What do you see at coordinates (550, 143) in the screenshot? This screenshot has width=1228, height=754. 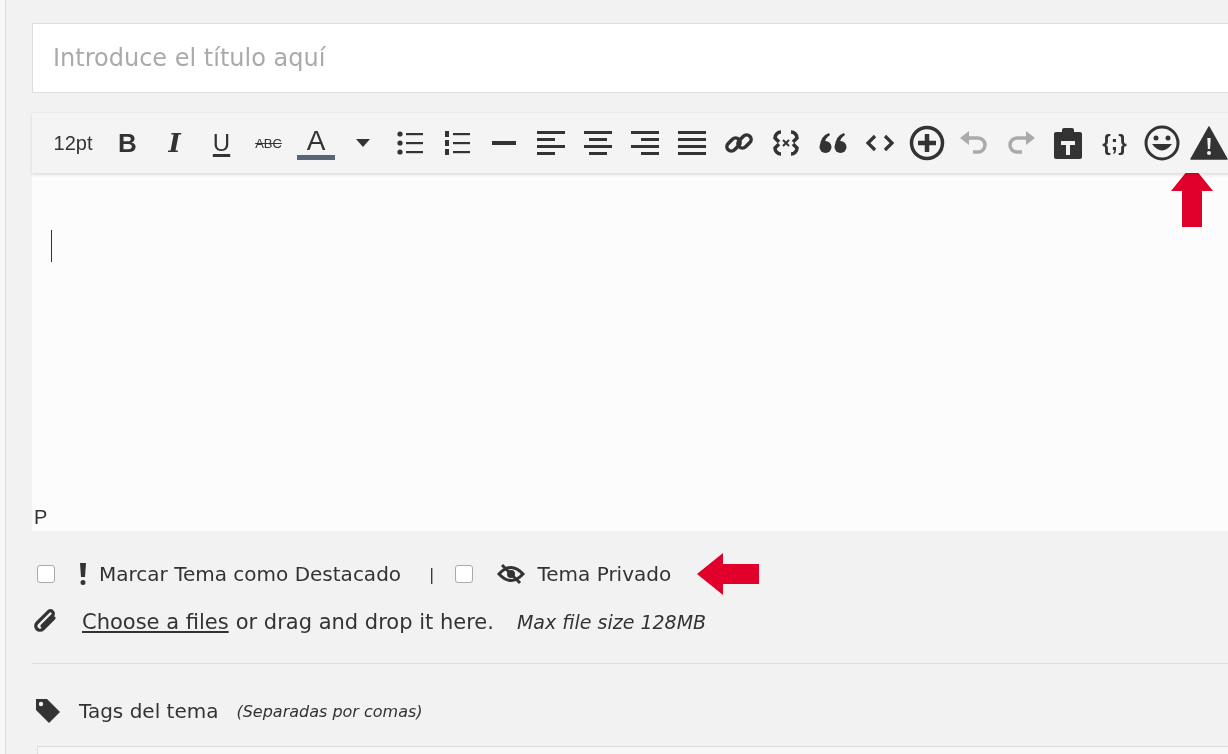 I see `align-left-icon` at bounding box center [550, 143].